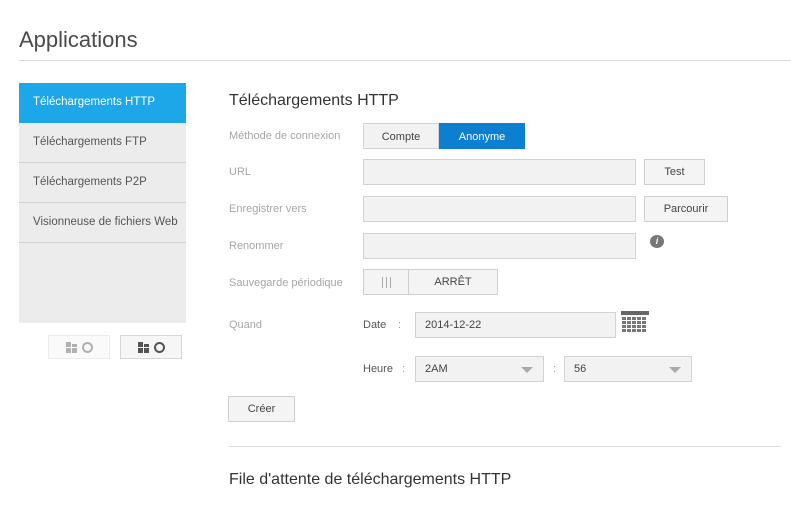  I want to click on title-divider, so click(405, 60).